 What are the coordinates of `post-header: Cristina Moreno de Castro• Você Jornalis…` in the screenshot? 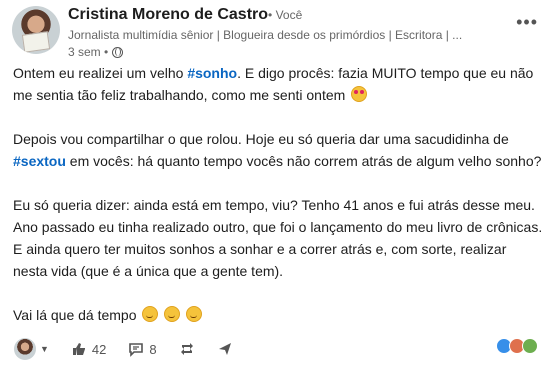 It's located at (277, 33).